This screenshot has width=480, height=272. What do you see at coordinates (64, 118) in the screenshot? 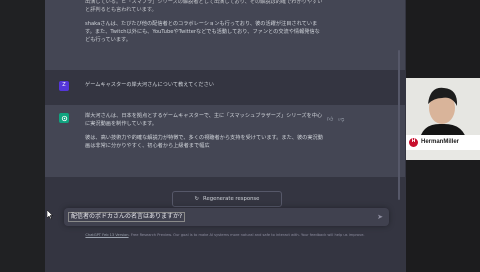
I see `chatgpt-logo-icon` at bounding box center [64, 118].